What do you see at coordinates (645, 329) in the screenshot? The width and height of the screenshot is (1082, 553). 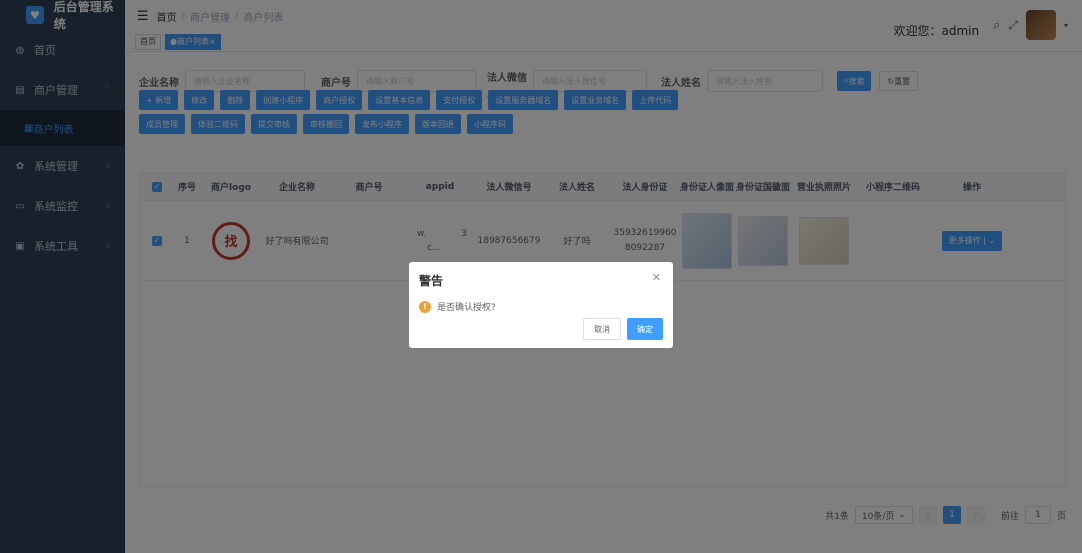 I see `confirm-button: 确定` at bounding box center [645, 329].